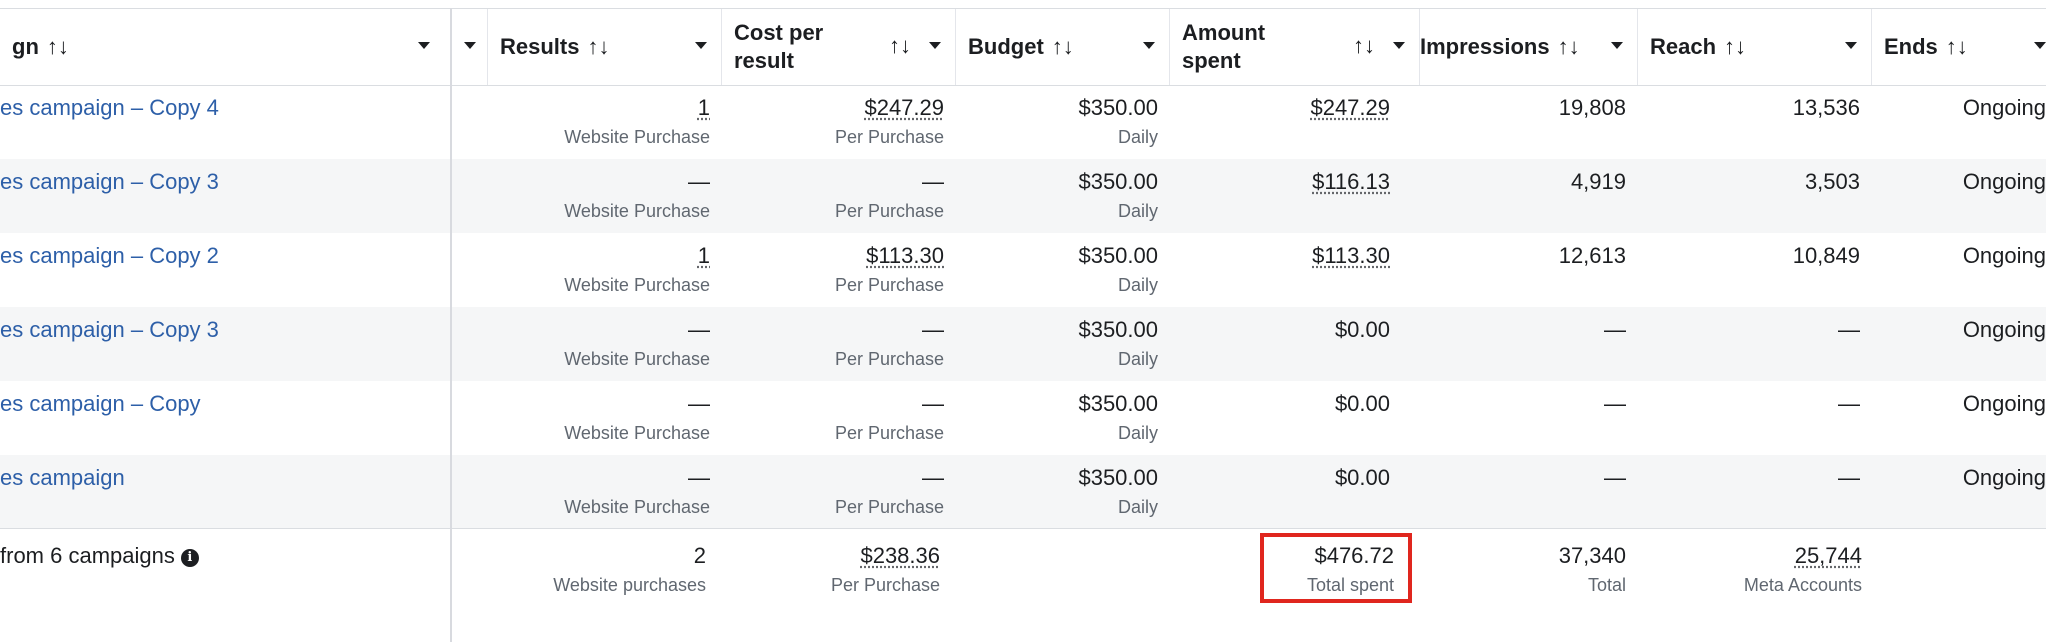 The width and height of the screenshot is (2046, 642). What do you see at coordinates (1223, 47) in the screenshot?
I see `column-title-amount-spent: Amount spent` at bounding box center [1223, 47].